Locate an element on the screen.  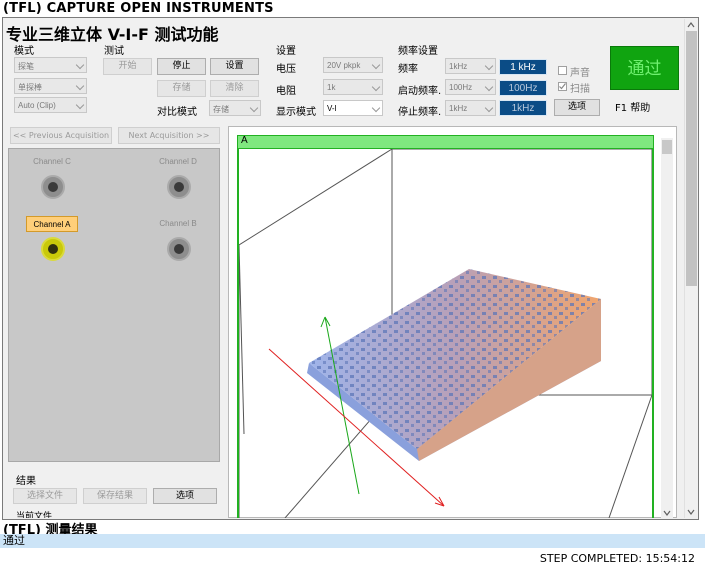
compare-mode-select: 存储 is located at coordinates (235, 108).